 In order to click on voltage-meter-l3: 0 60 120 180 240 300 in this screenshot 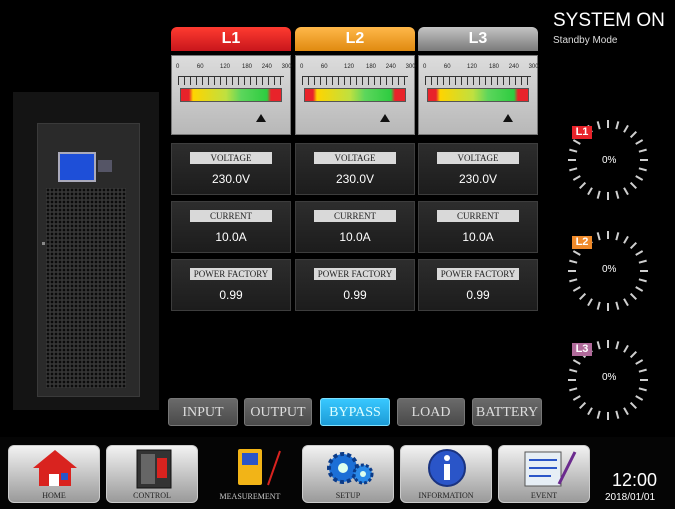, I will do `click(478, 95)`.